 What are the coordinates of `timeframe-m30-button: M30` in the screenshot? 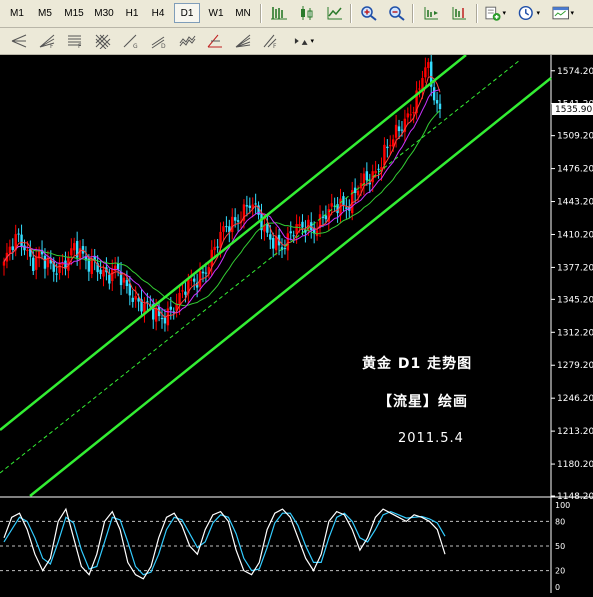 It's located at (104, 13).